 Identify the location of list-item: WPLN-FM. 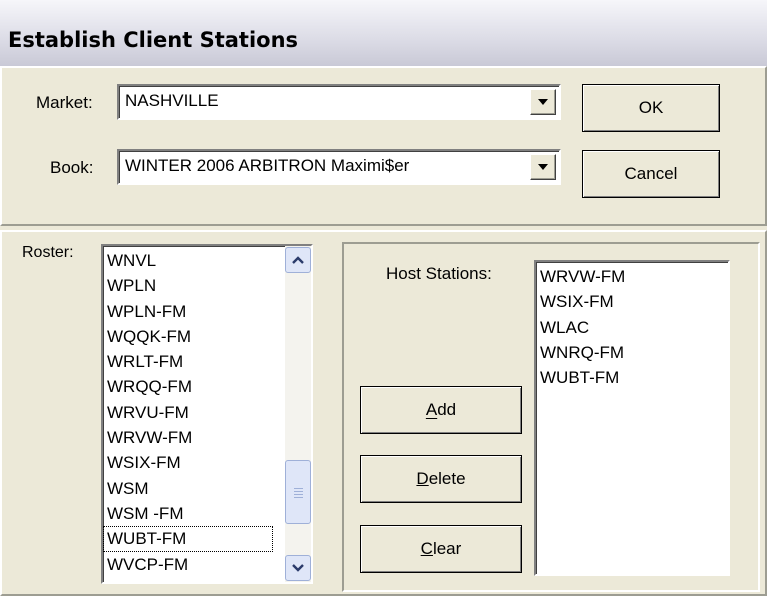
(193, 311).